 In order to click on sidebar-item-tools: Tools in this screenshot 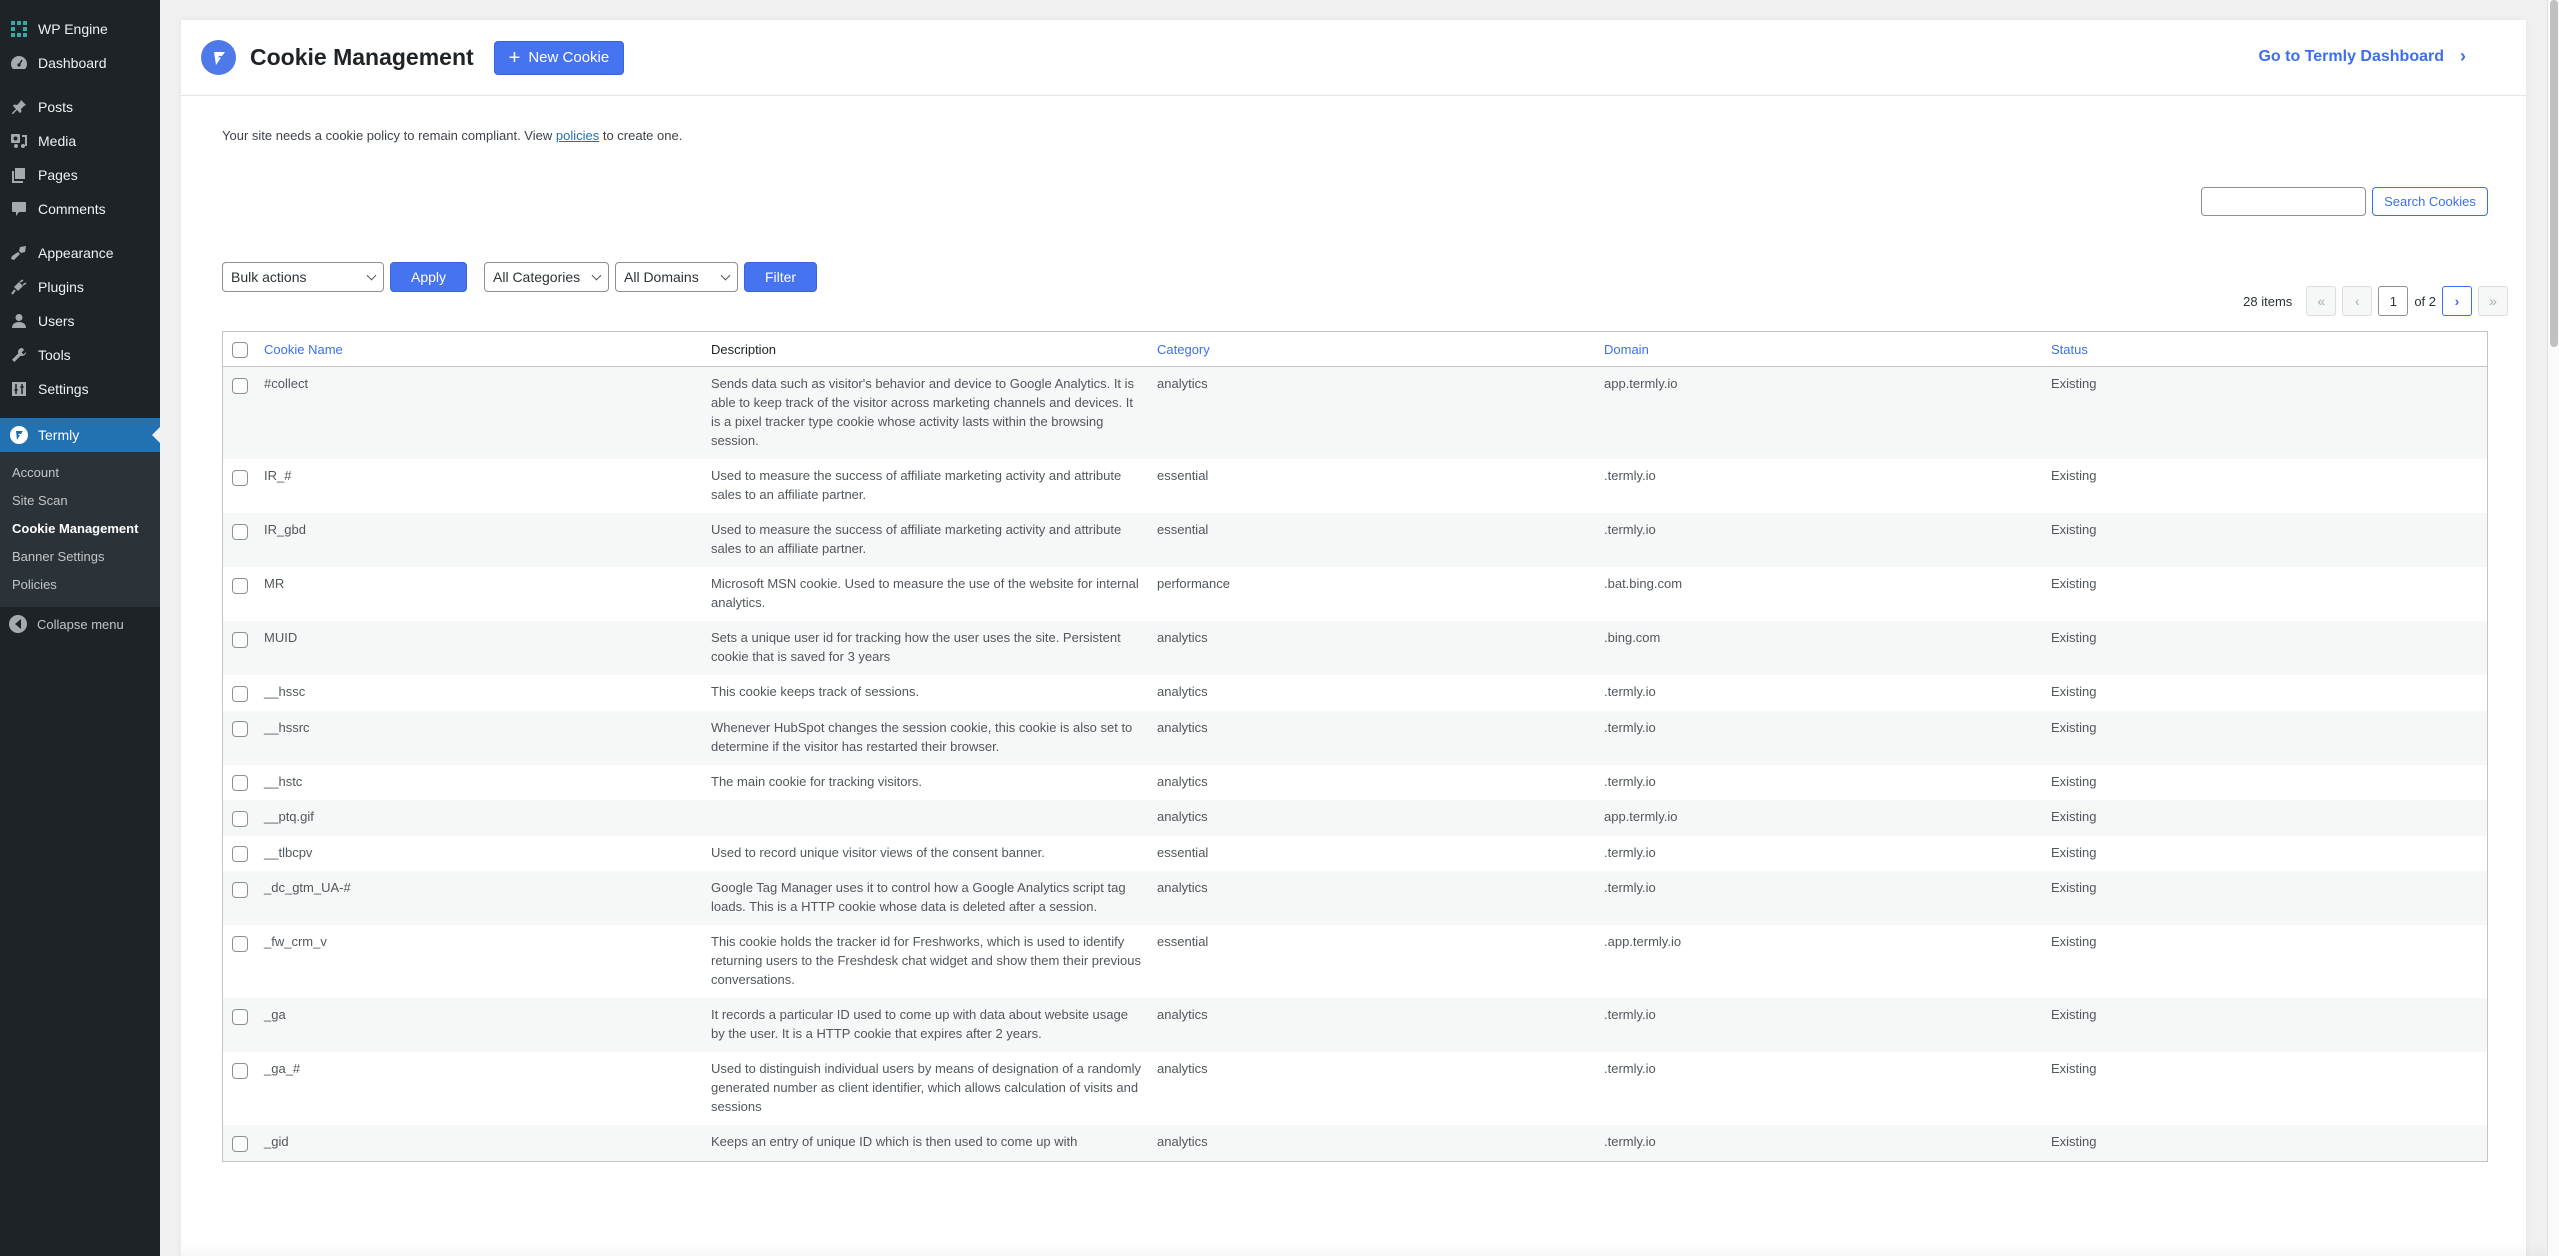, I will do `click(80, 355)`.